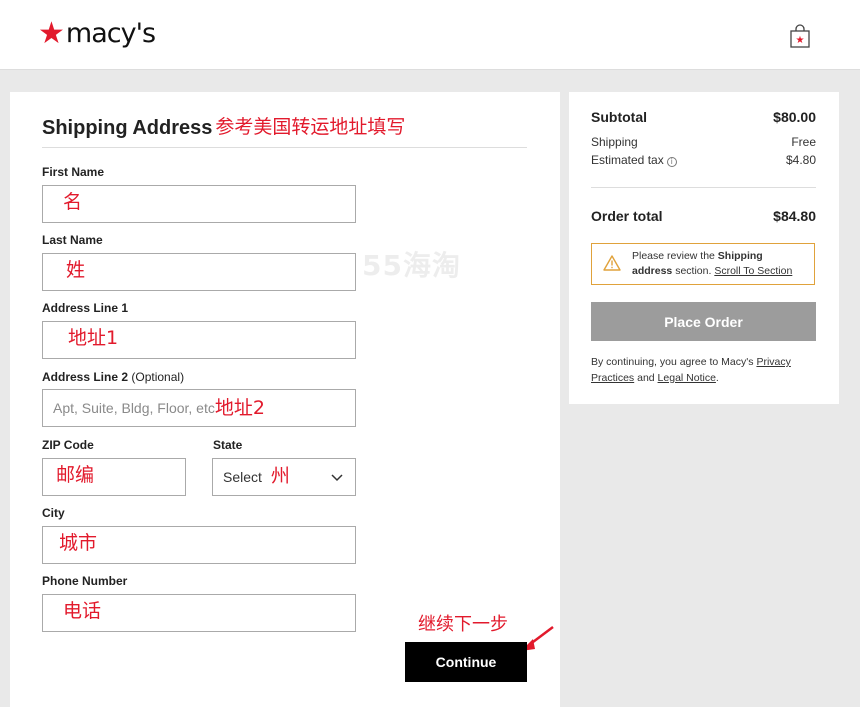  What do you see at coordinates (110, 33) in the screenshot?
I see `logo-text: macy's` at bounding box center [110, 33].